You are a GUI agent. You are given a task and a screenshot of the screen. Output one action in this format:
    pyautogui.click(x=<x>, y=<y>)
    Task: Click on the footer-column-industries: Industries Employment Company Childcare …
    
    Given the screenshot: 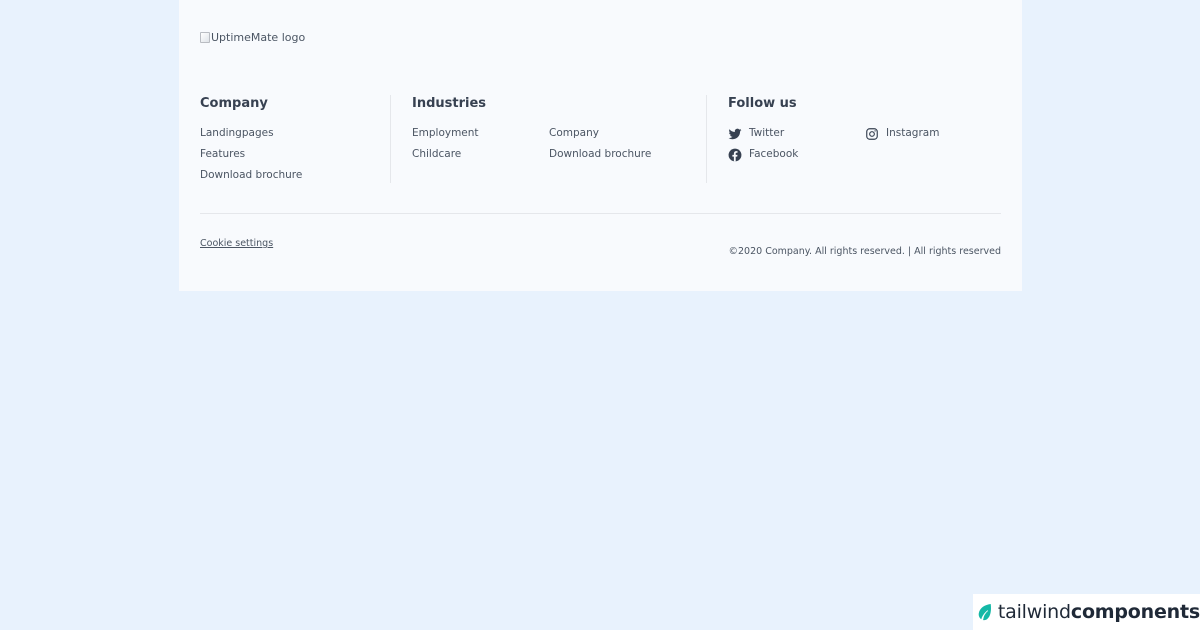 What is the action you would take?
    pyautogui.click(x=549, y=130)
    